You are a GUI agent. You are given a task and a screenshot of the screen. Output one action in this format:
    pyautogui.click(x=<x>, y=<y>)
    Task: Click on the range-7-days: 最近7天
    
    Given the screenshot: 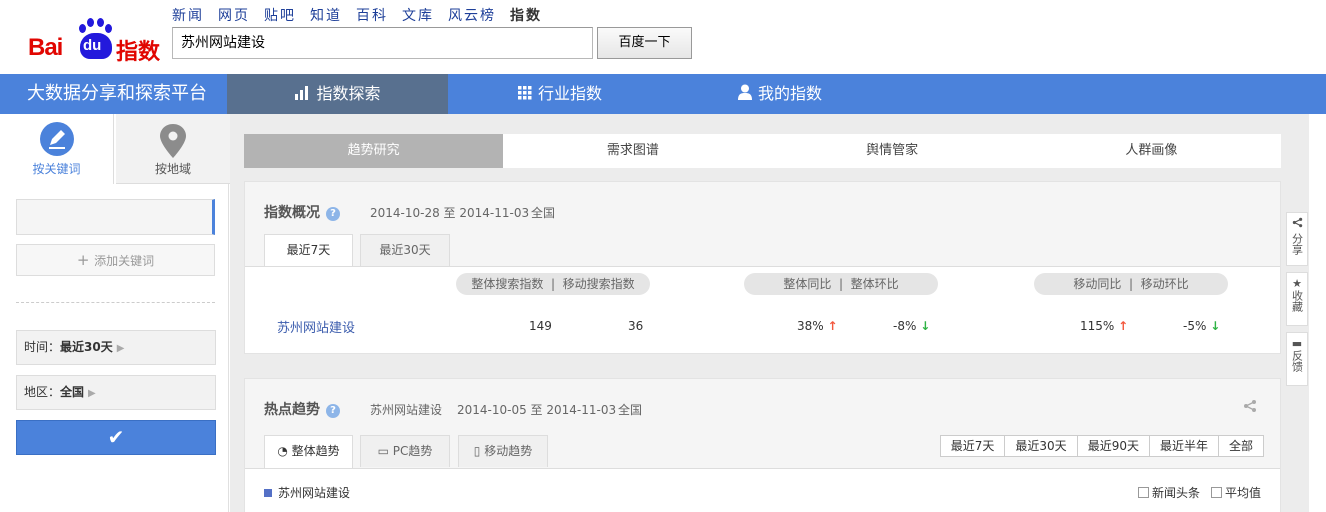 What is the action you would take?
    pyautogui.click(x=973, y=446)
    